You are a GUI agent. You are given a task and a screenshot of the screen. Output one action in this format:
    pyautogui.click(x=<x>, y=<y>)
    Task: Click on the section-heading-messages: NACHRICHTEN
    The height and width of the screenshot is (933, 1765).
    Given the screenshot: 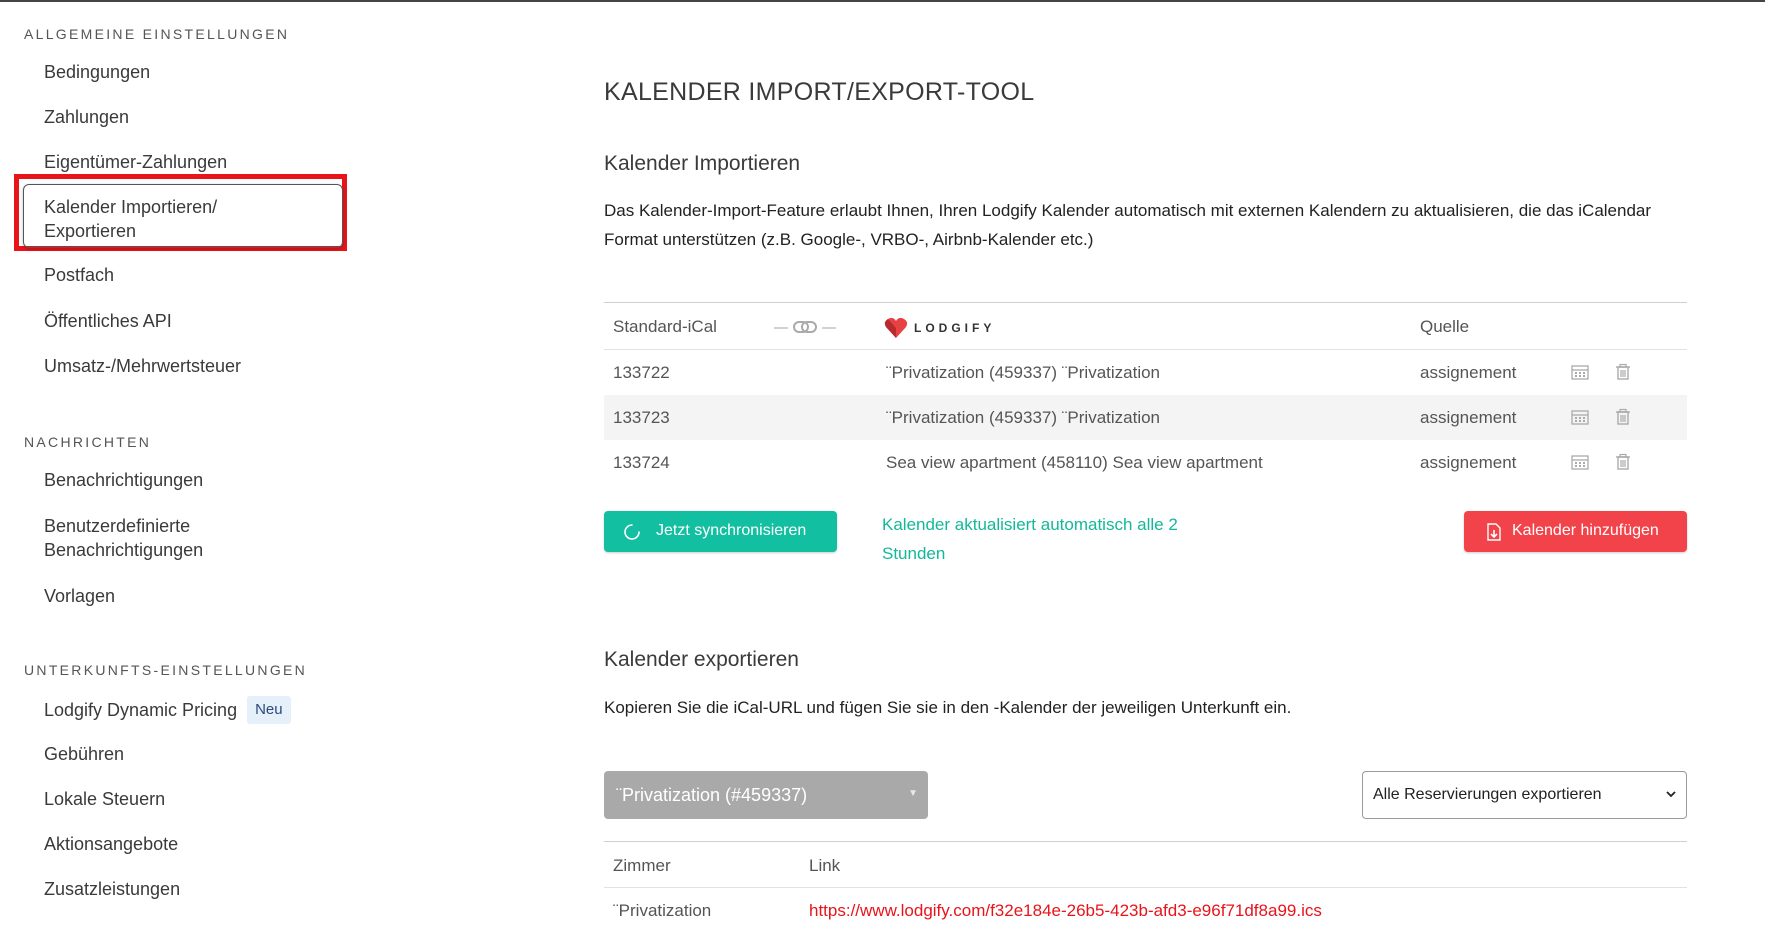 What is the action you would take?
    pyautogui.click(x=88, y=442)
    